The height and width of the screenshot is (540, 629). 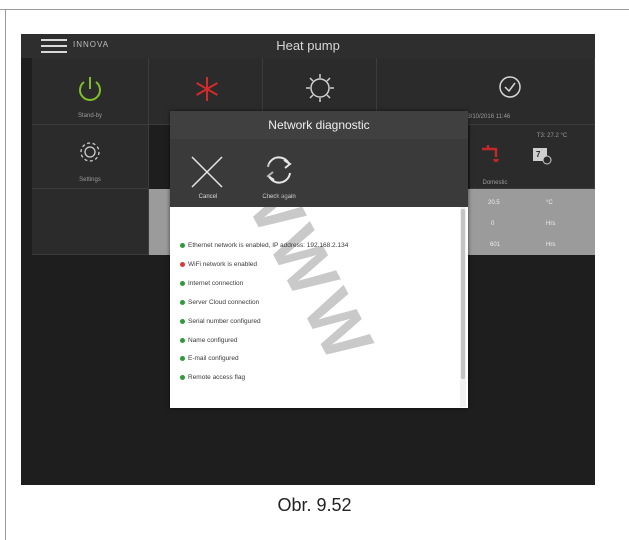 What do you see at coordinates (320, 88) in the screenshot?
I see `sun-icon` at bounding box center [320, 88].